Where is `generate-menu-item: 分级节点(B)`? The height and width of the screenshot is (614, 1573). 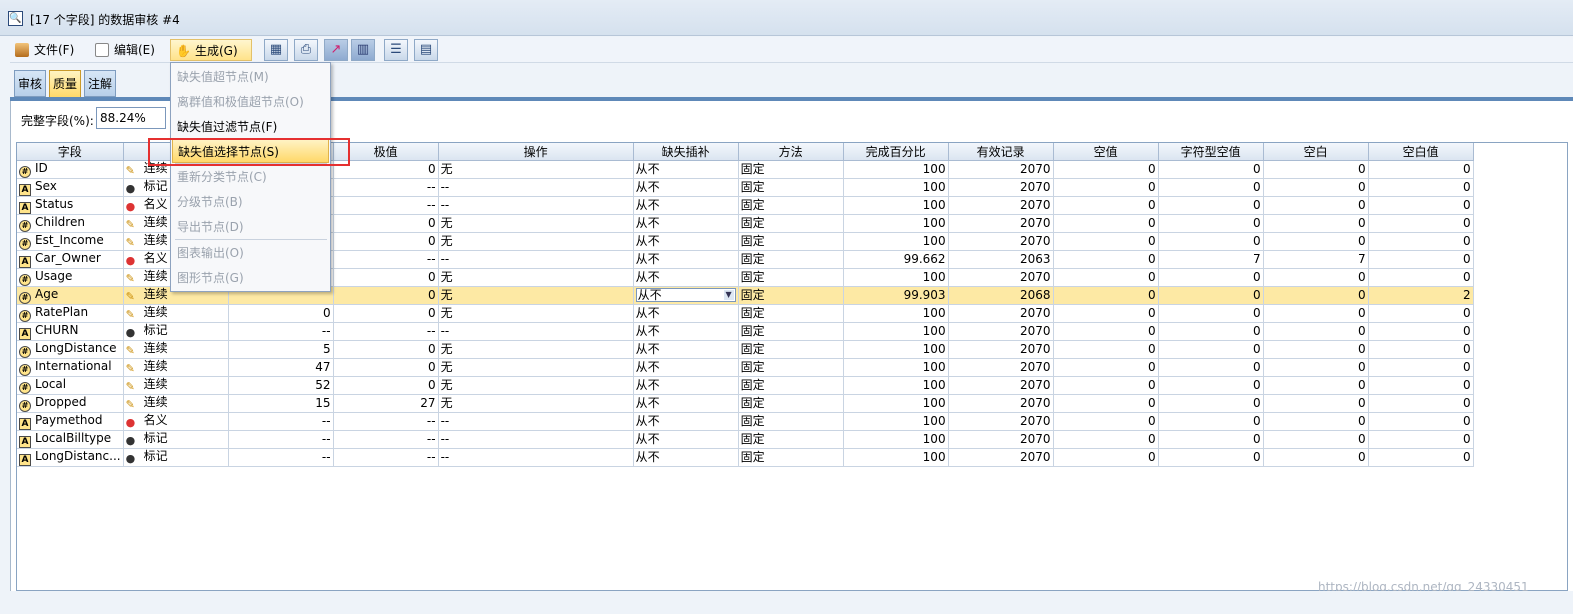
generate-menu-item: 分级节点(B) is located at coordinates (250, 202).